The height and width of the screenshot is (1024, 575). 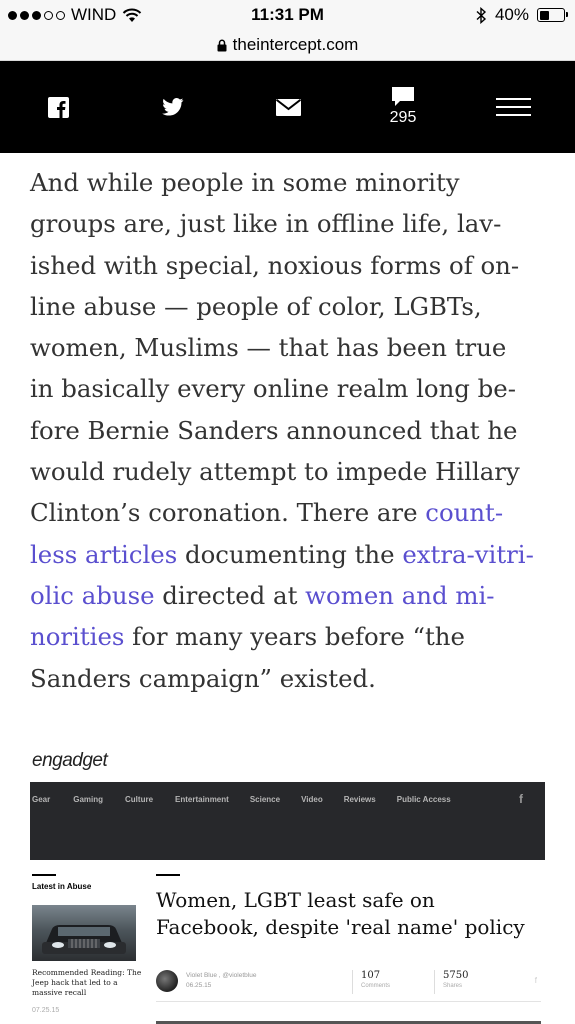 What do you see at coordinates (403, 96) in the screenshot?
I see `comments-icon` at bounding box center [403, 96].